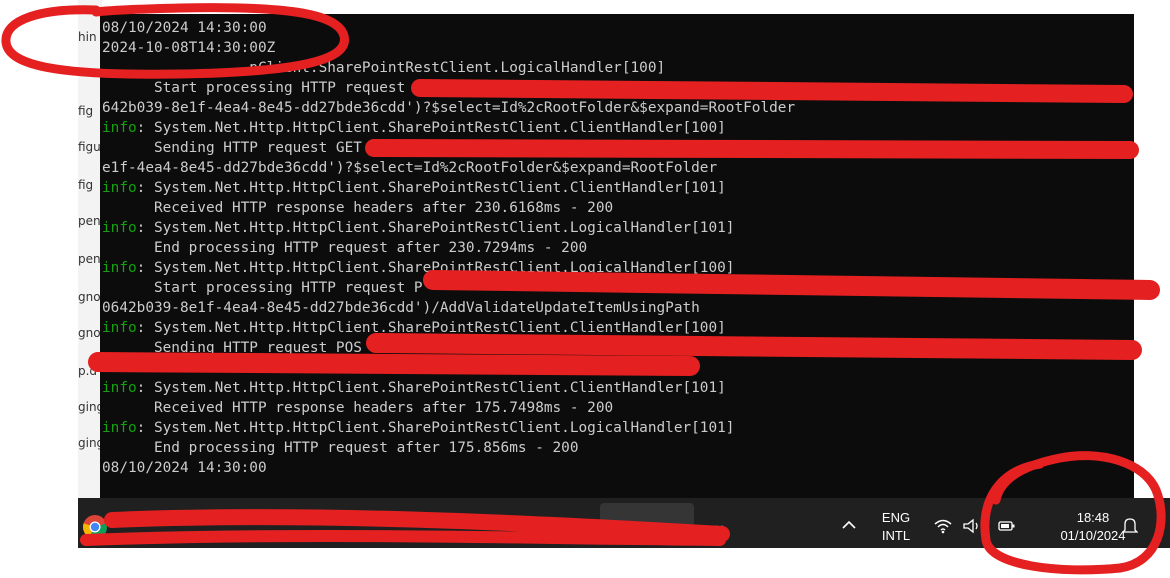 This screenshot has height=578, width=1170. What do you see at coordinates (1007, 526) in the screenshot?
I see `battery-icon` at bounding box center [1007, 526].